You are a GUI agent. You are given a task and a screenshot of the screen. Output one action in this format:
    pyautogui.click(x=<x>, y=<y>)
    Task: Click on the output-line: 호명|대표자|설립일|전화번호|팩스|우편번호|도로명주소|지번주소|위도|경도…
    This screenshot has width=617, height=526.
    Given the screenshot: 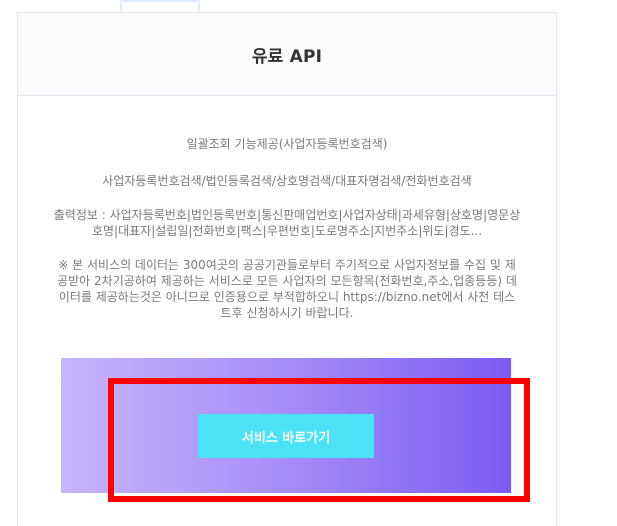 What is the action you would take?
    pyautogui.click(x=287, y=231)
    